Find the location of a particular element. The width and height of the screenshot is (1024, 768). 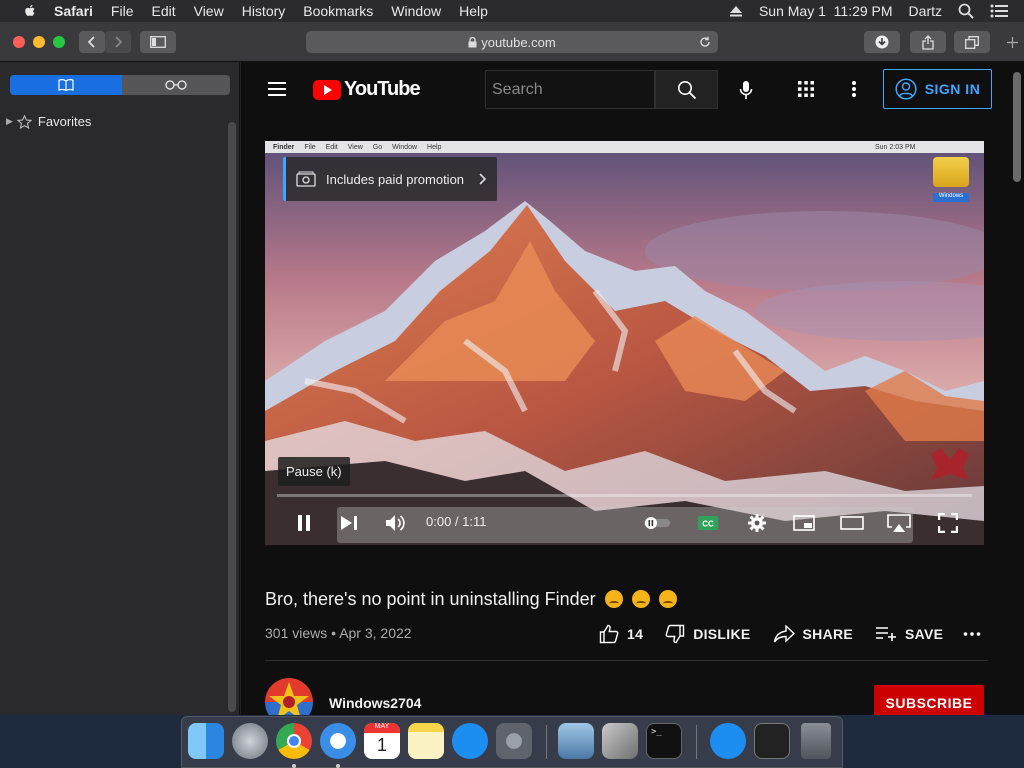

pause-icon is located at coordinates (304, 523).